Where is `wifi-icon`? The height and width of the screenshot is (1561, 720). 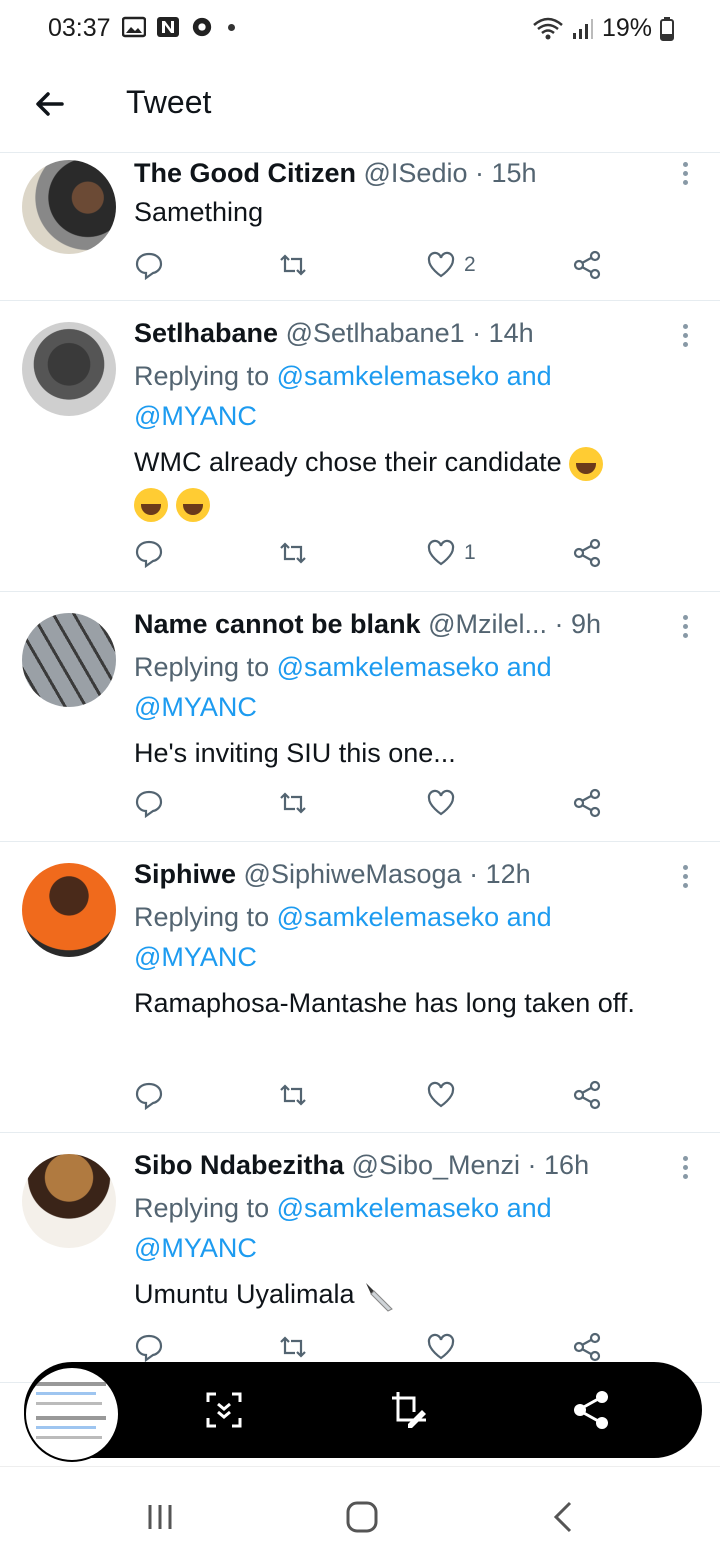 wifi-icon is located at coordinates (548, 28).